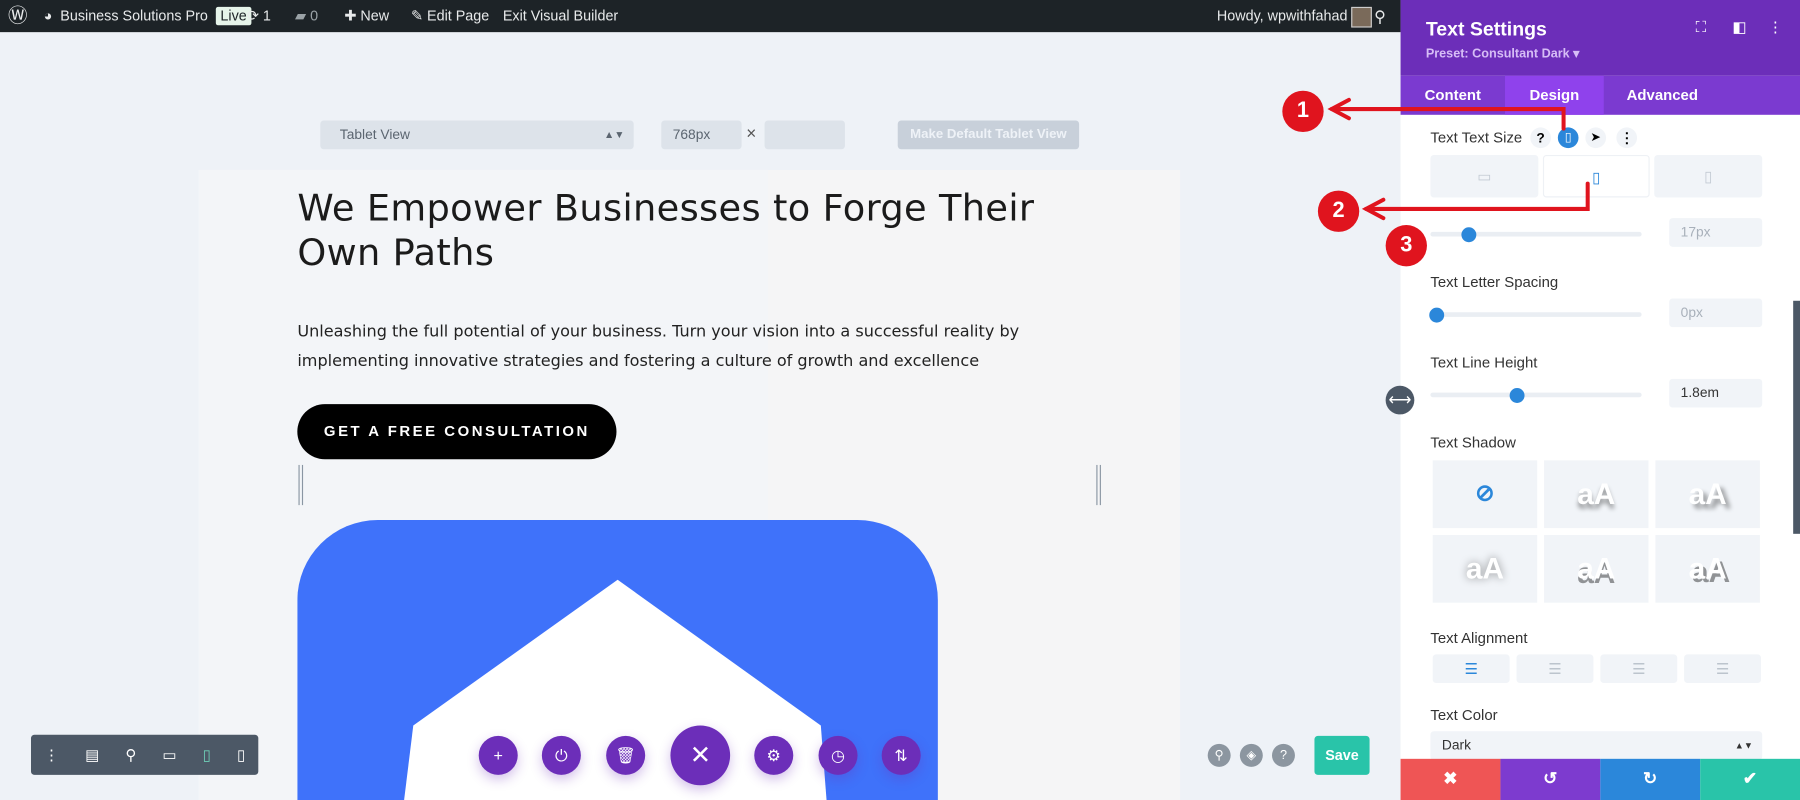 This screenshot has height=800, width=1800. Describe the element at coordinates (1406, 246) in the screenshot. I see `annotation-badge-3: 3` at that location.